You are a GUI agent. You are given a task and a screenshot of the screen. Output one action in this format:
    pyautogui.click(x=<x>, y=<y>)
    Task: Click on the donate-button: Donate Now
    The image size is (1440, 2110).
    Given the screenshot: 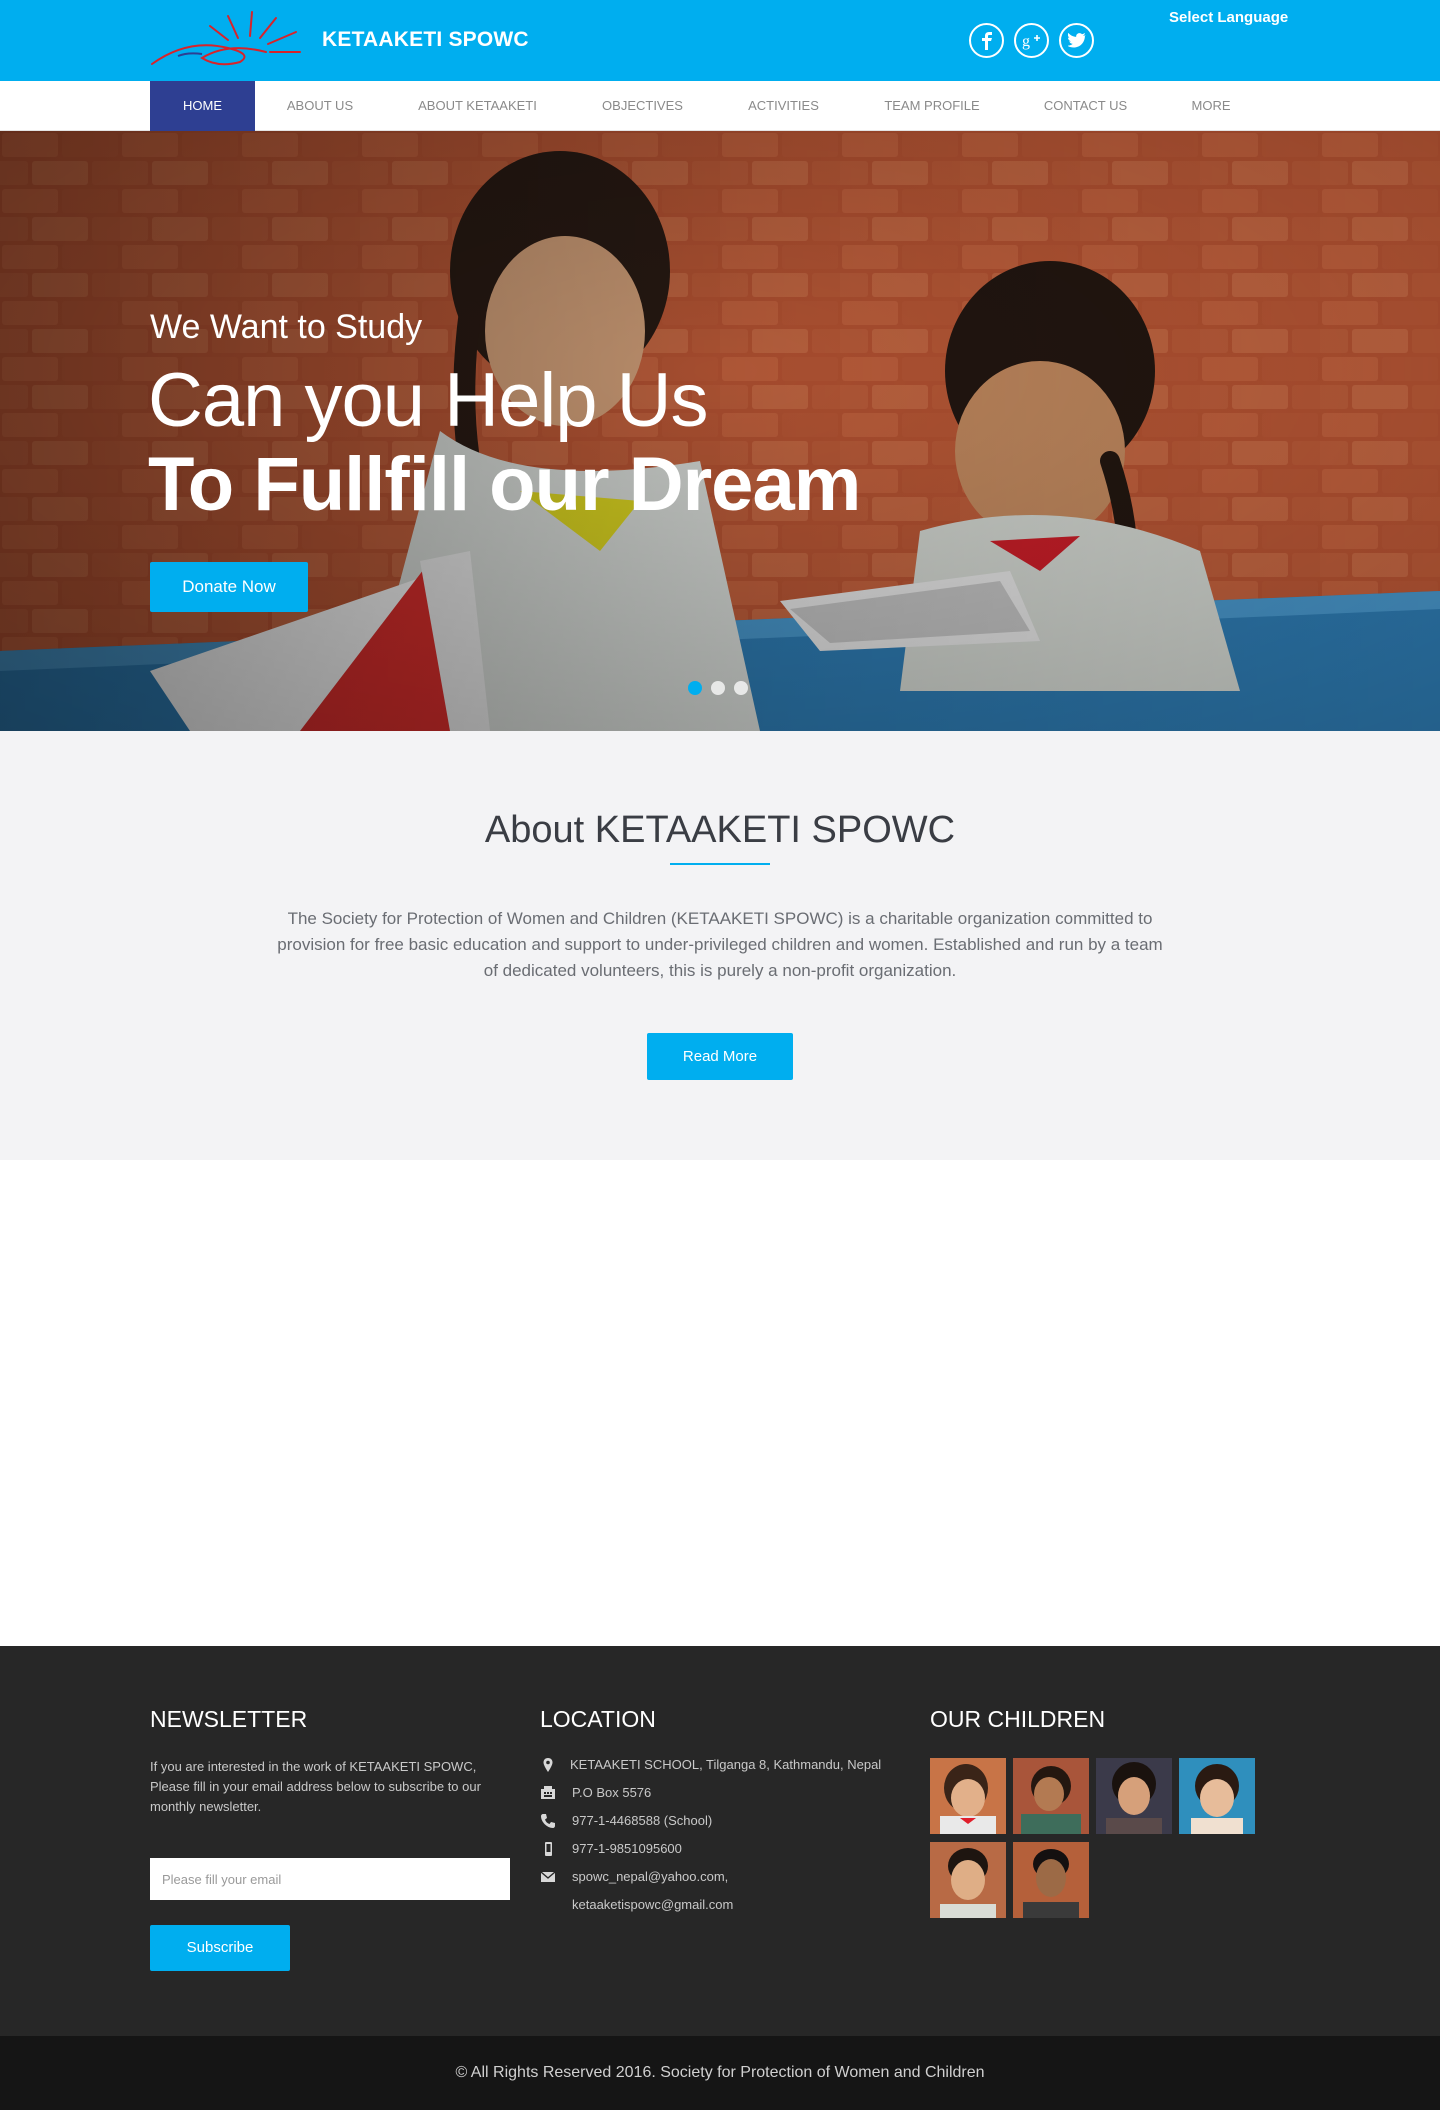 What is the action you would take?
    pyautogui.click(x=229, y=587)
    